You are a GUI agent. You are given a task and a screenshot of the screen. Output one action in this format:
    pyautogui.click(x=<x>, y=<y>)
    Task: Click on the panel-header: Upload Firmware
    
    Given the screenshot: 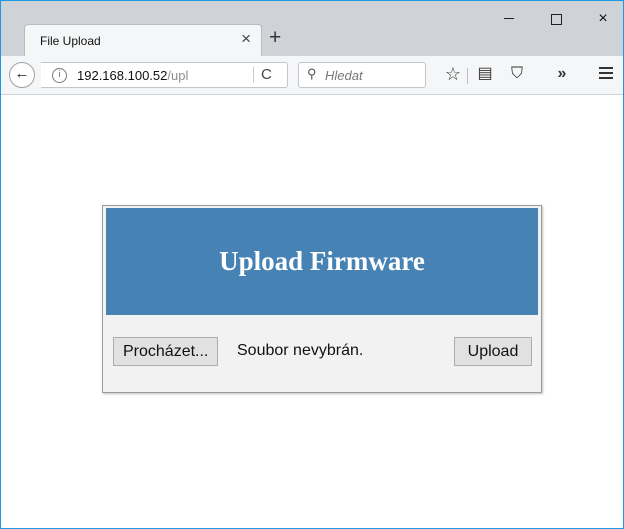 What is the action you would take?
    pyautogui.click(x=322, y=261)
    